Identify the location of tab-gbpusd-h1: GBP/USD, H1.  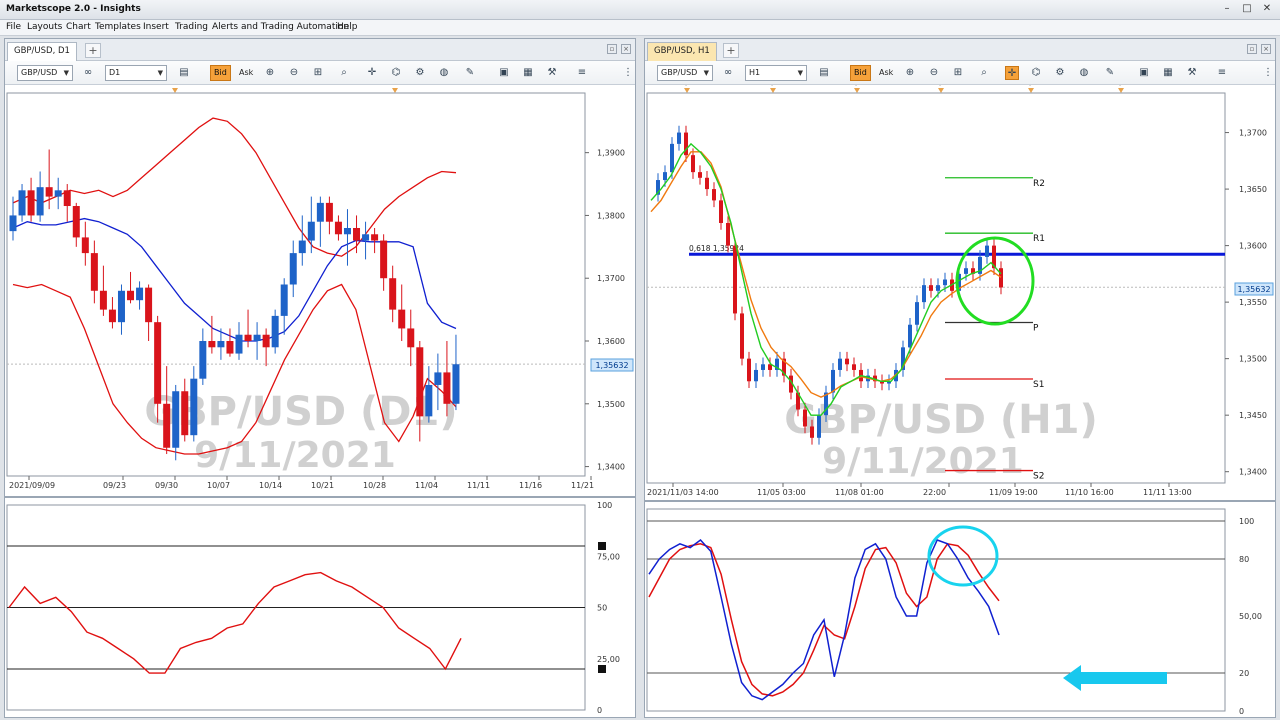
(682, 51).